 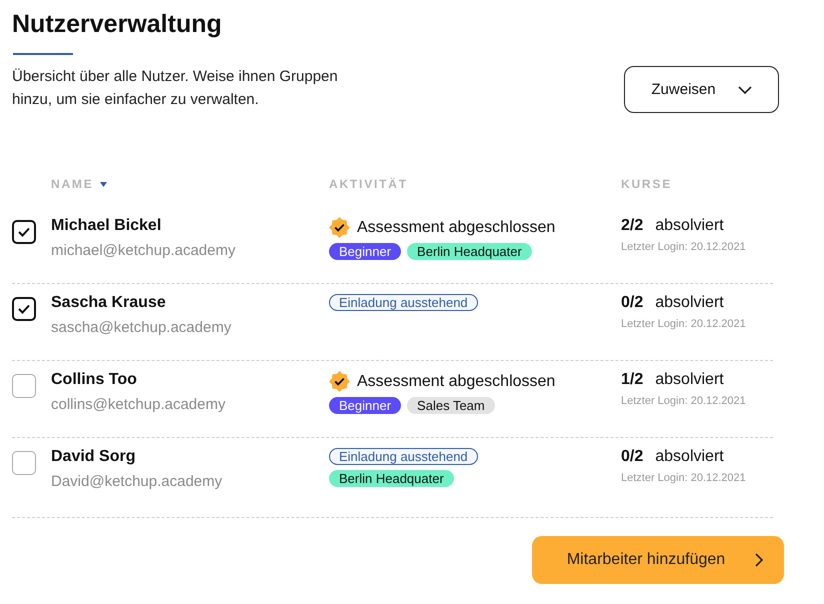 I want to click on user-email: sascha@ketchup.academy, so click(x=141, y=327).